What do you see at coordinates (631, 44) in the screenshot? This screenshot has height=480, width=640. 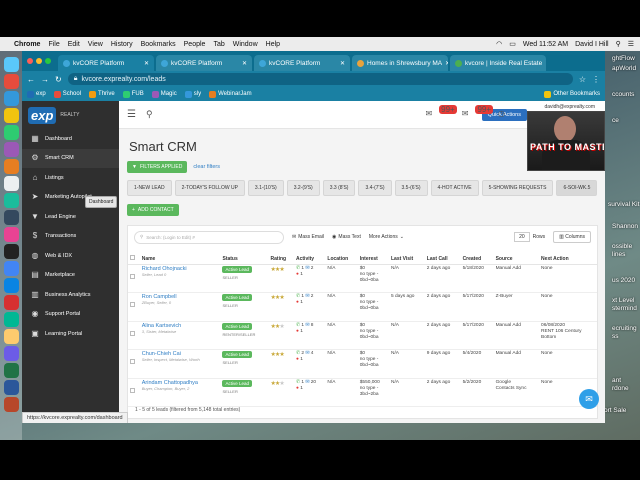 I see `notification-icon: ☰` at bounding box center [631, 44].